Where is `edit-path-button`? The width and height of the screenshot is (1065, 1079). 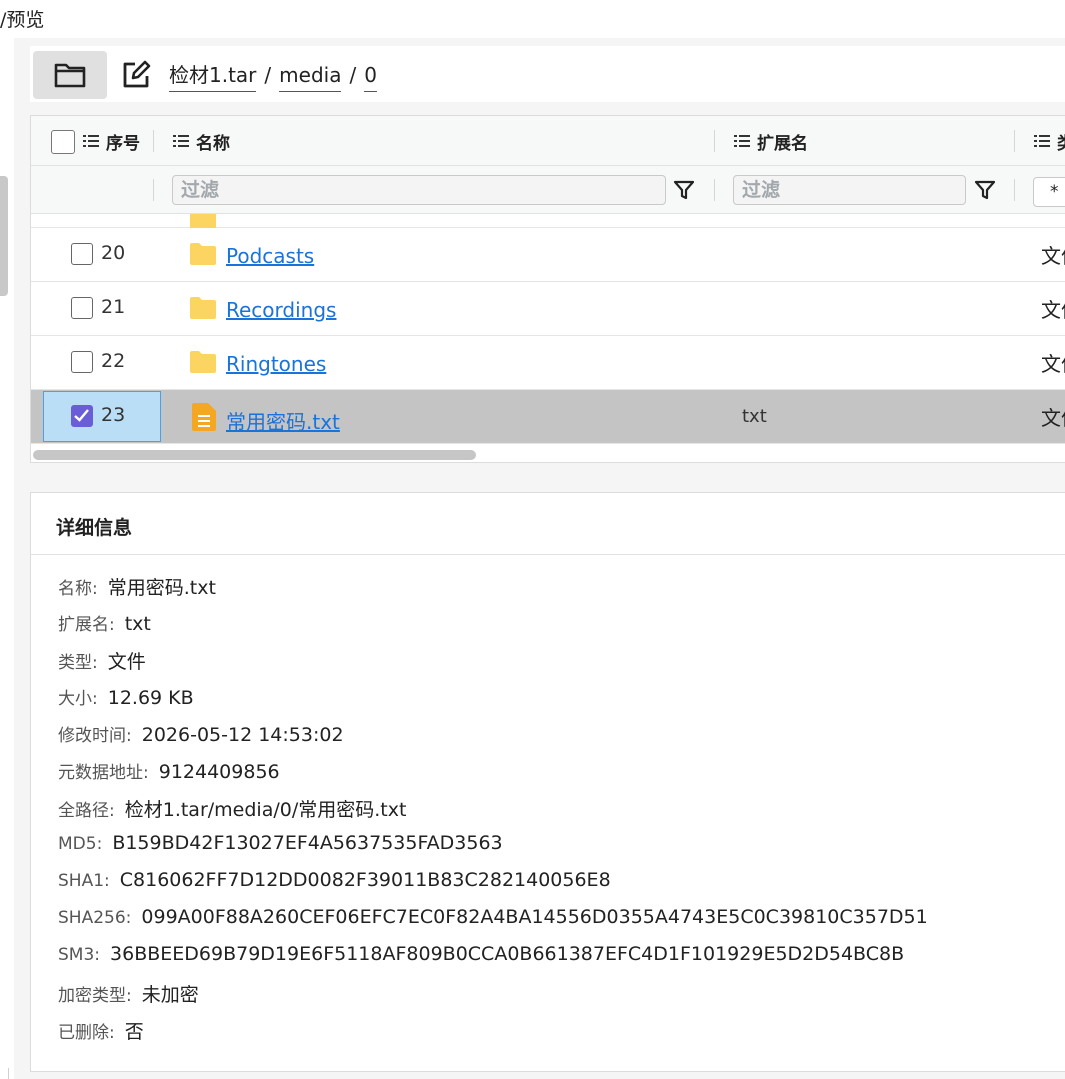
edit-path-button is located at coordinates (136, 75).